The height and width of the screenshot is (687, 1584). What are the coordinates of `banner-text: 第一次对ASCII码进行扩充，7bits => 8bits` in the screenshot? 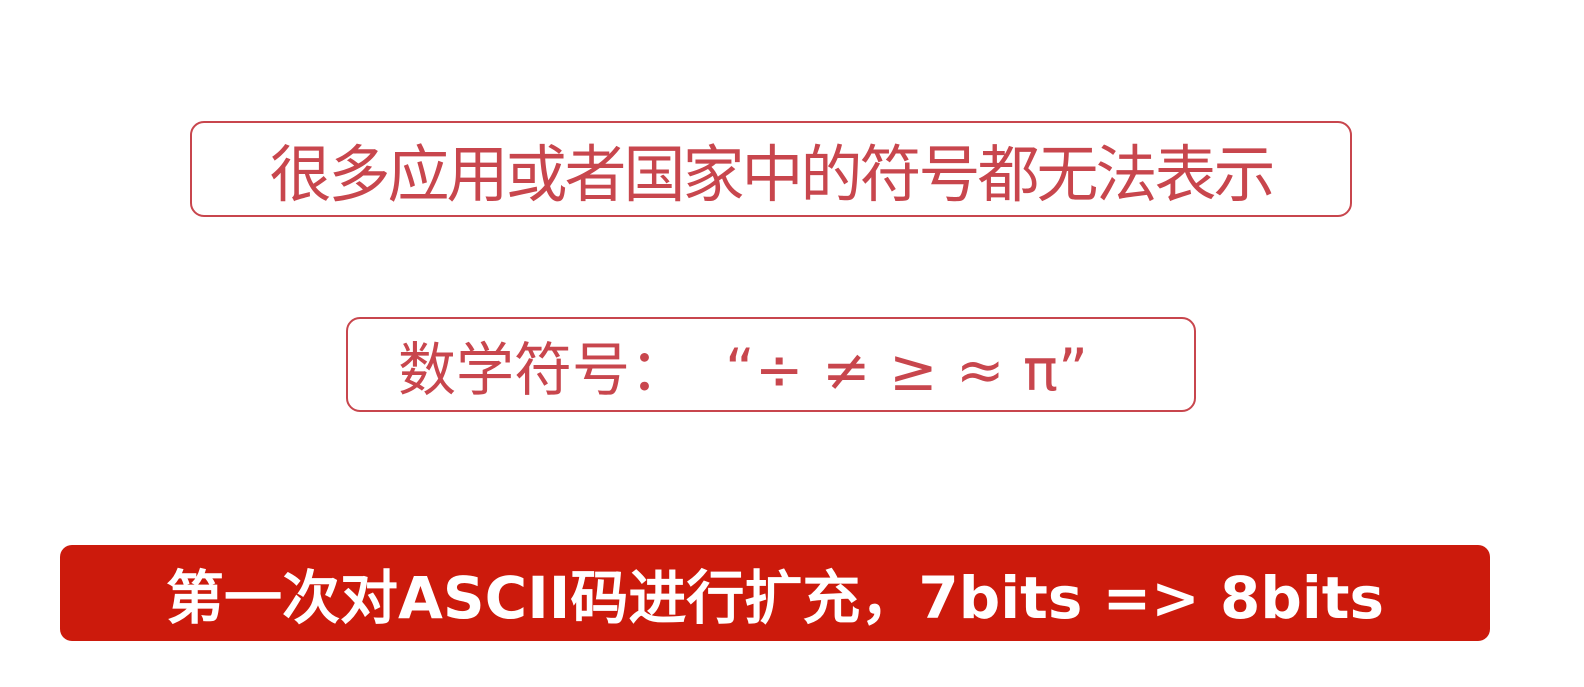 It's located at (775, 598).